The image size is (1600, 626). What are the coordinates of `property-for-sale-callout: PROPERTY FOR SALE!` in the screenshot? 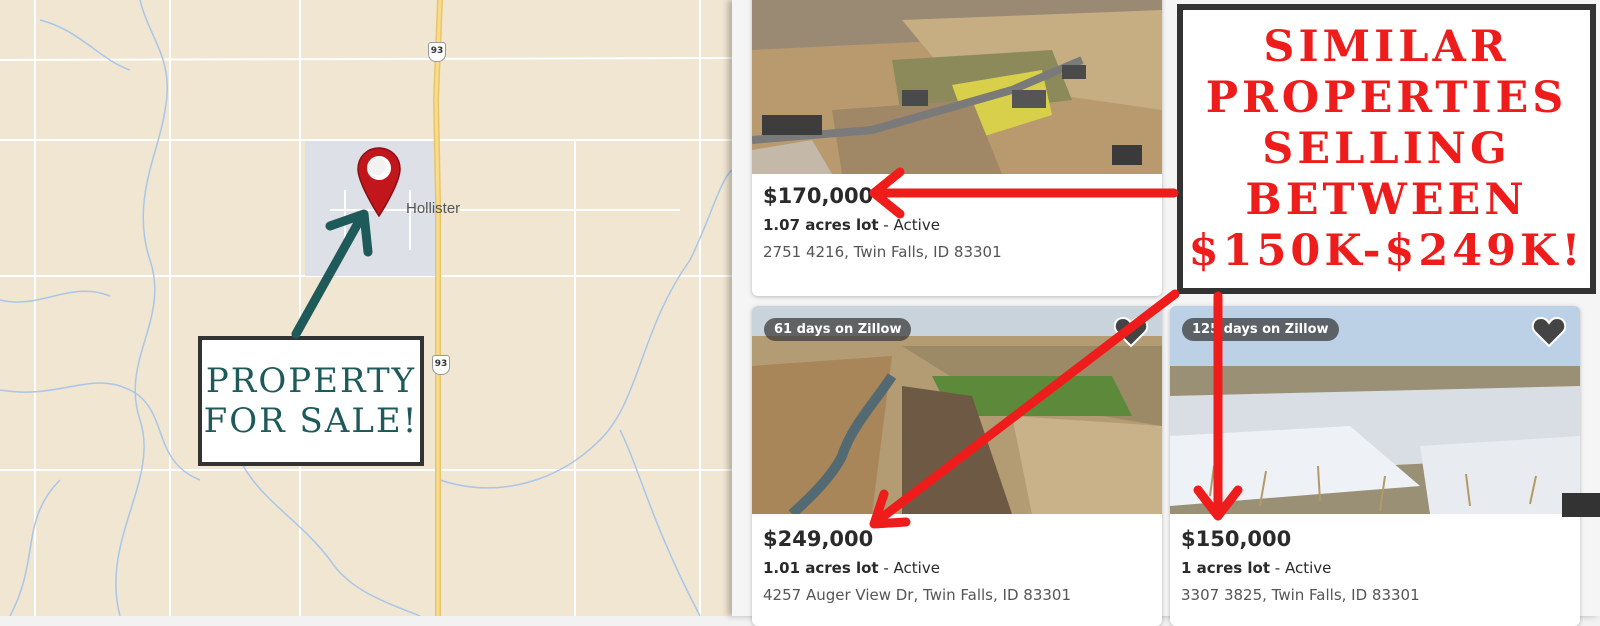 It's located at (311, 401).